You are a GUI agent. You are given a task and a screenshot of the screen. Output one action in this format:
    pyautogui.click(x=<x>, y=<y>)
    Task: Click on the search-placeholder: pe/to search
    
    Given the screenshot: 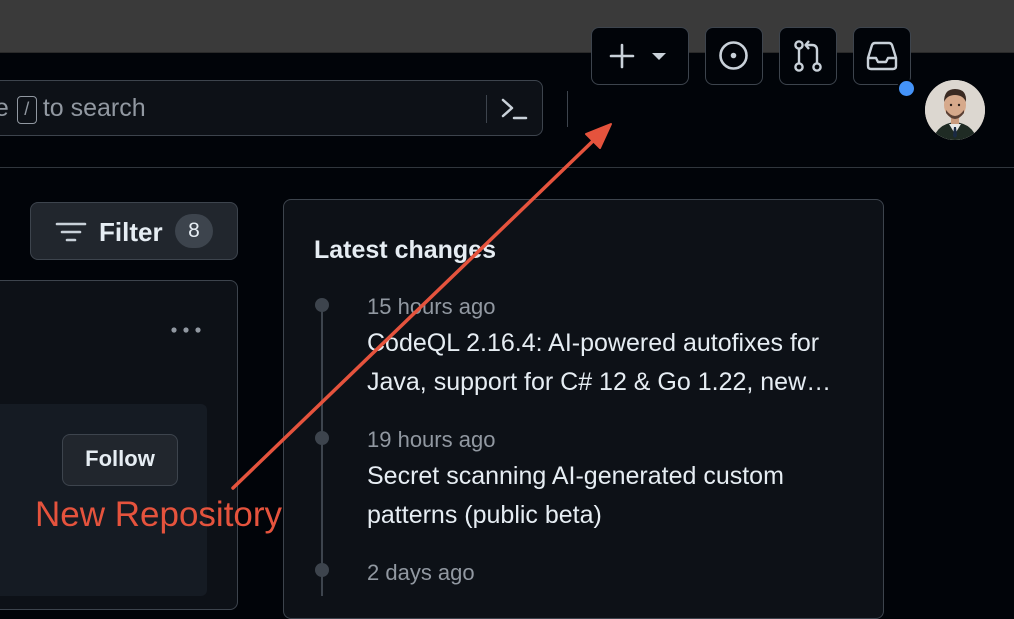 What is the action you would take?
    pyautogui.click(x=73, y=109)
    